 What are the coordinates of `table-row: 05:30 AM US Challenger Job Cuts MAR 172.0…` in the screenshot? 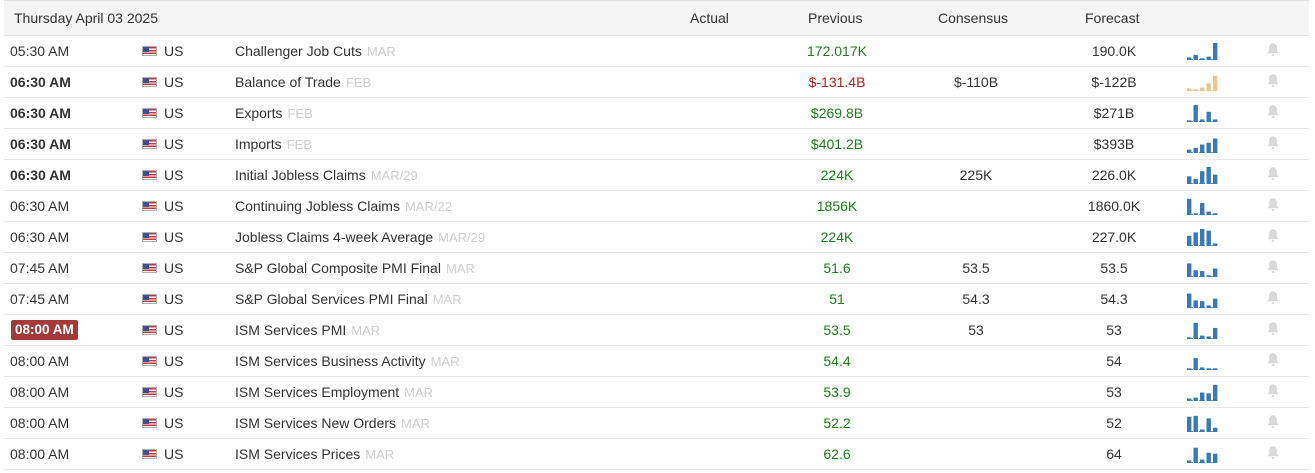 It's located at (656, 51).